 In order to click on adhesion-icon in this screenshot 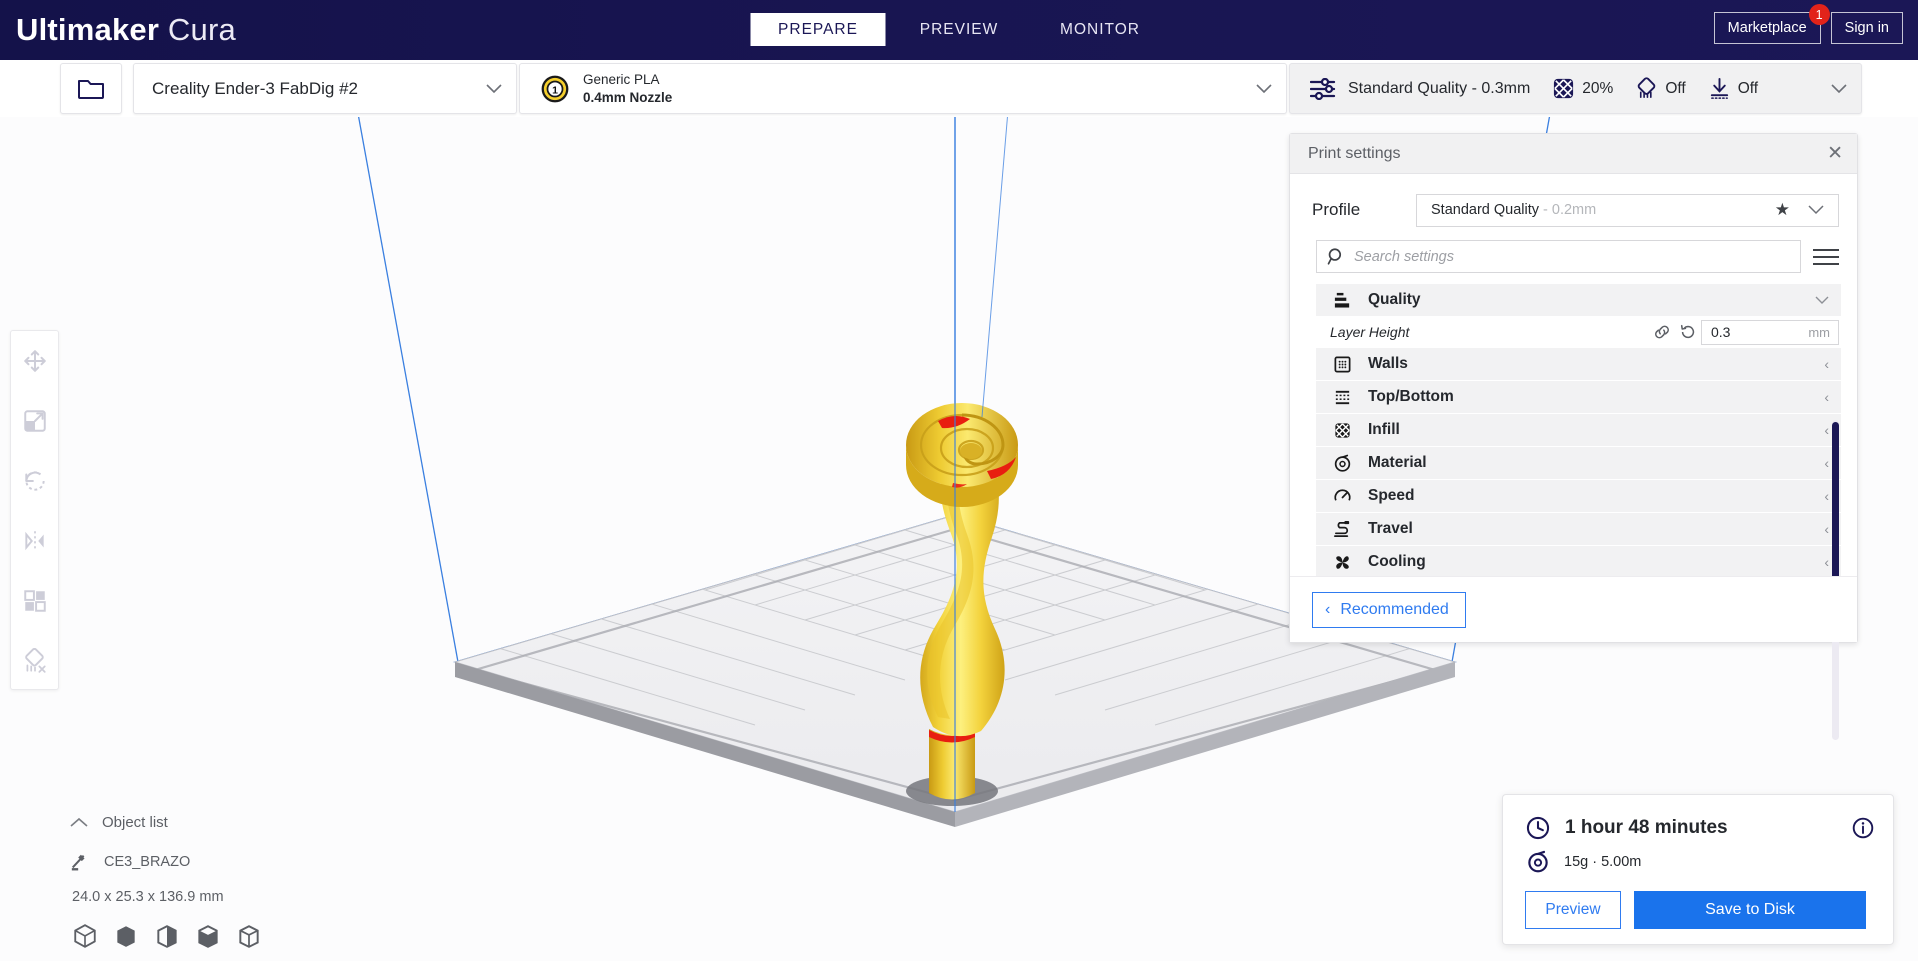, I will do `click(1719, 88)`.